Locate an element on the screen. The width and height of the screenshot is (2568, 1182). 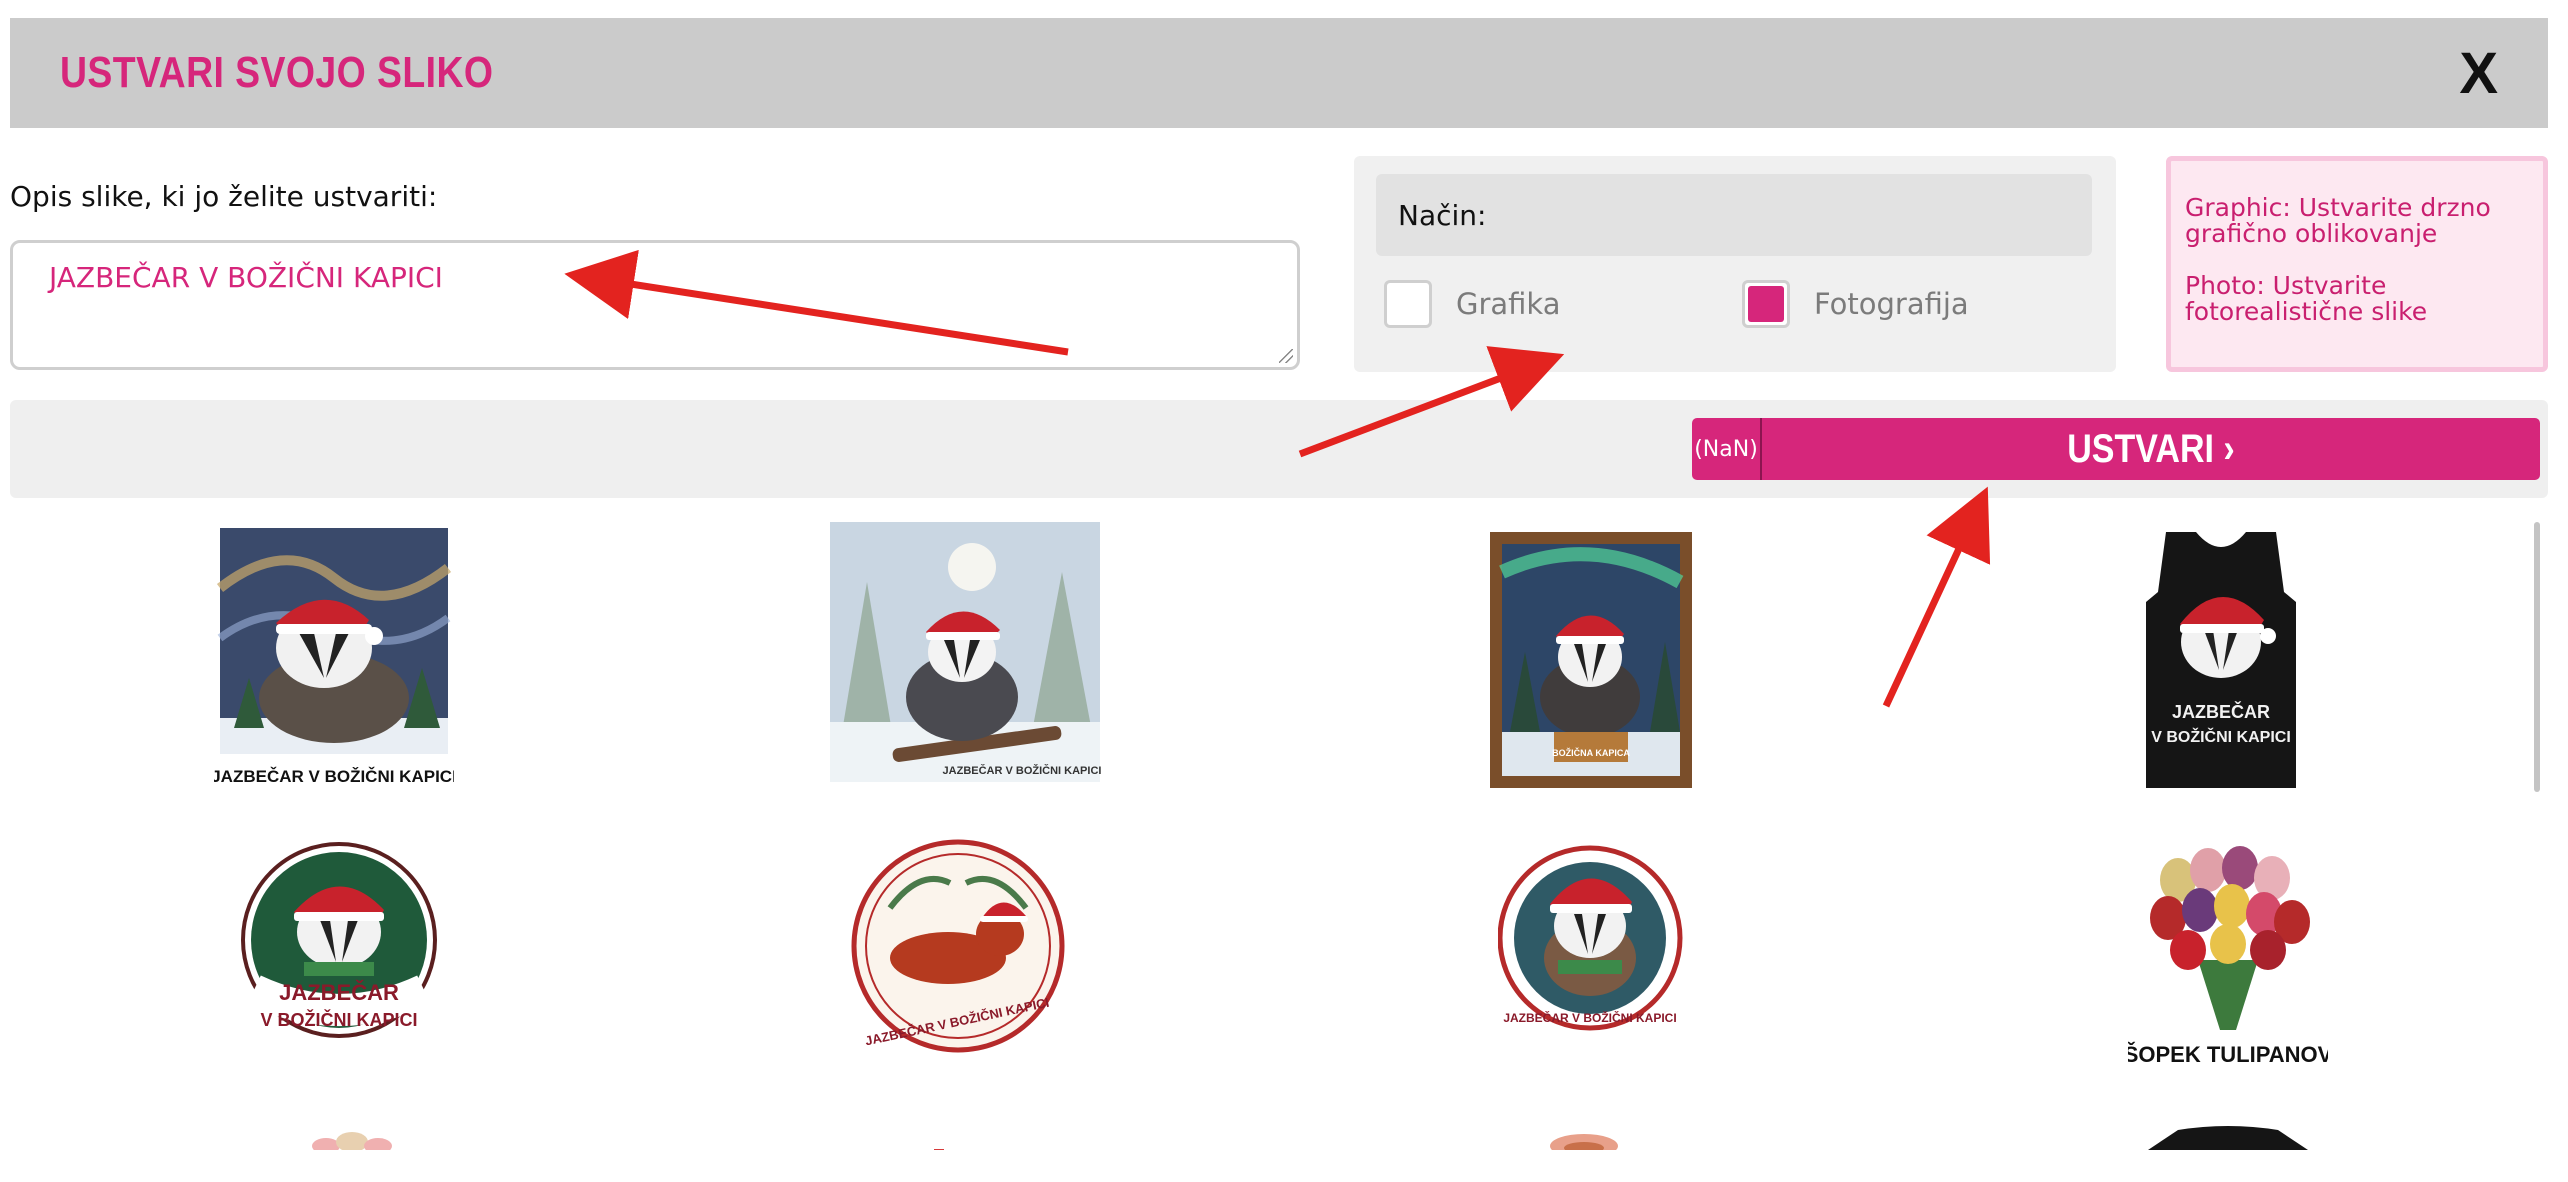
modal-title: USTVARI SVOJO SLIKO is located at coordinates (277, 72).